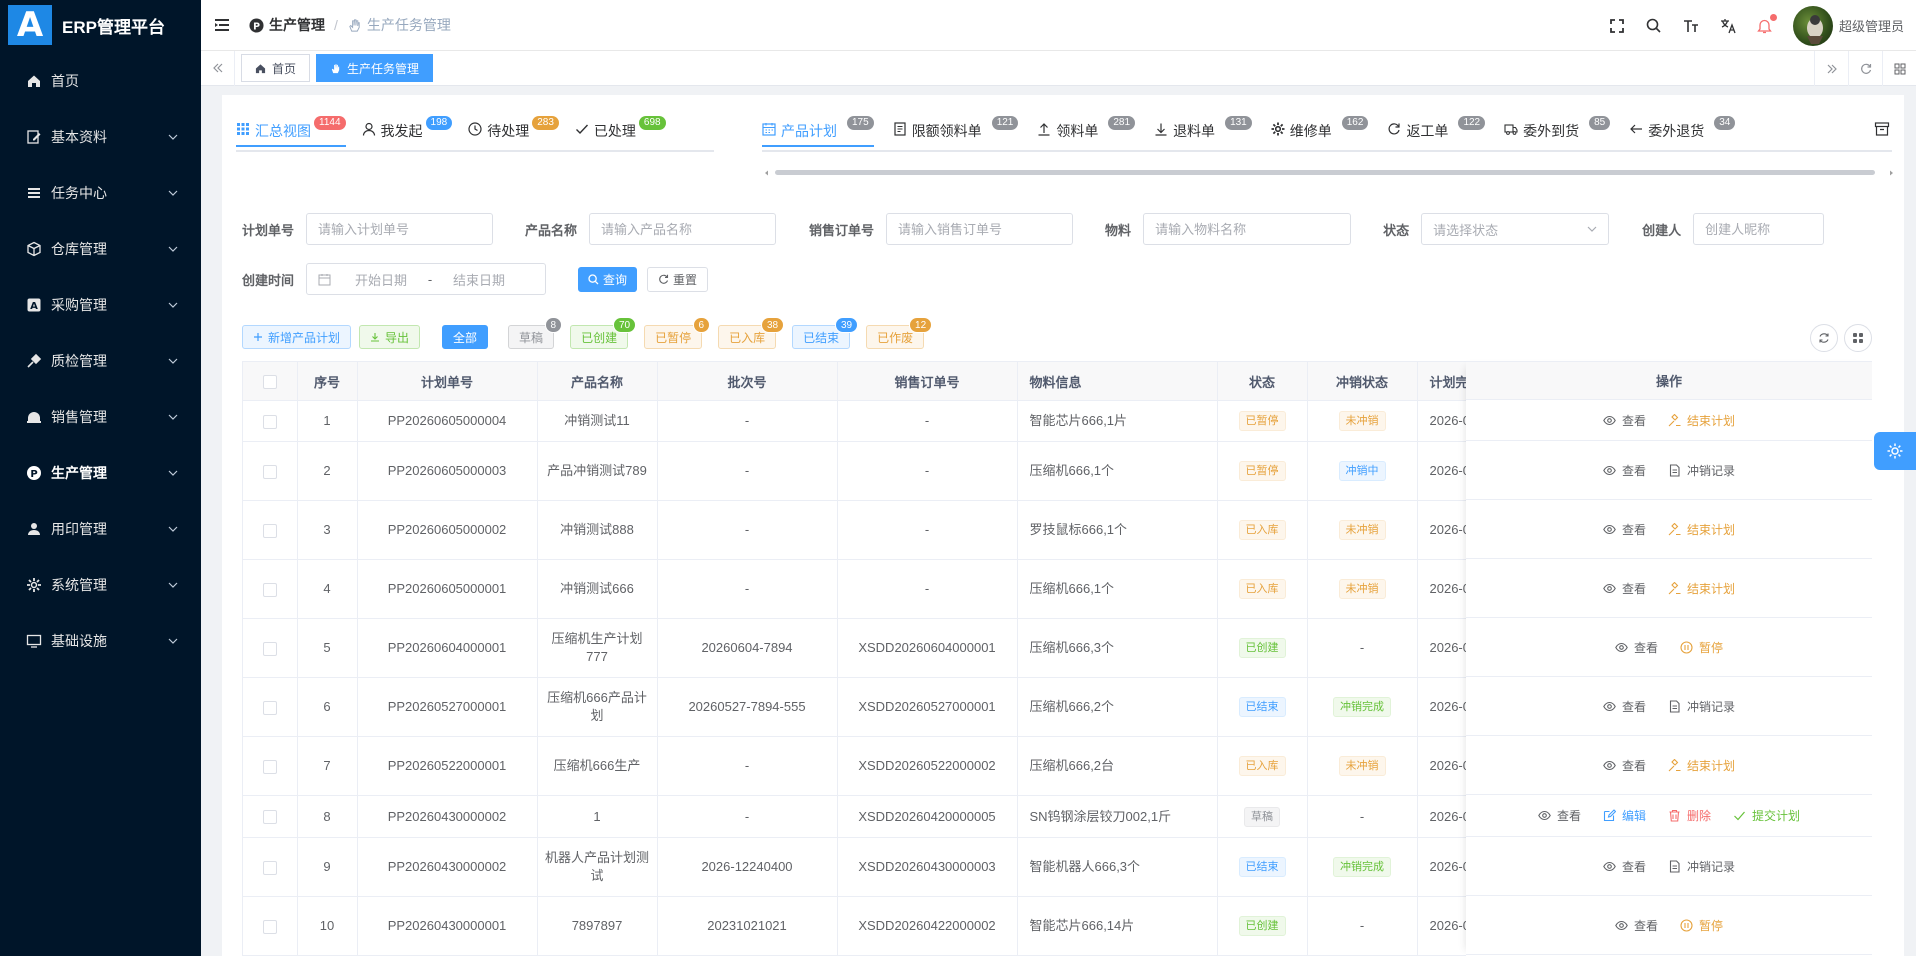 The height and width of the screenshot is (956, 1916). What do you see at coordinates (1320, 131) in the screenshot?
I see `document-tab-4: 维修单 162` at bounding box center [1320, 131].